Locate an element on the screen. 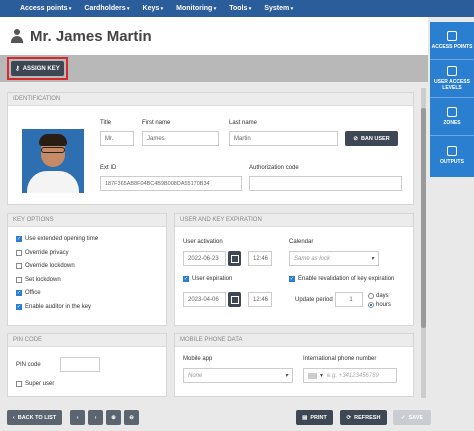 The width and height of the screenshot is (474, 431). remove-button: ⊖ is located at coordinates (131, 417).